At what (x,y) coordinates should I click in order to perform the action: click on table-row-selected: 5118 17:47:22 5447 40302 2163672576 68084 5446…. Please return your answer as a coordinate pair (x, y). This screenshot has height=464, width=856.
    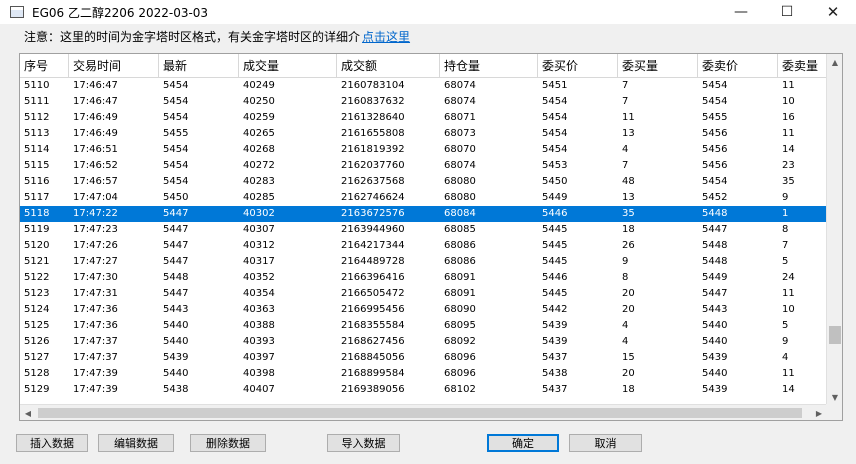
    Looking at the image, I should click on (423, 214).